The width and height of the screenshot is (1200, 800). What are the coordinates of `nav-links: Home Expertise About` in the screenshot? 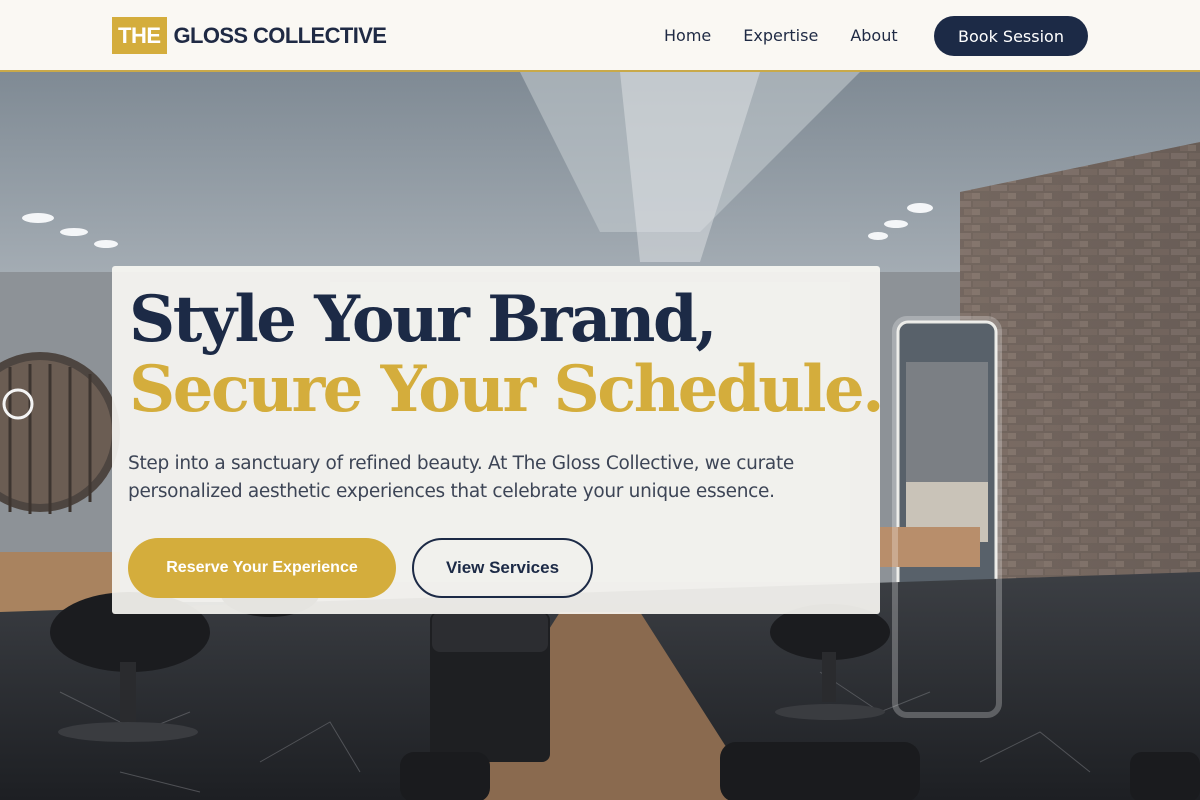 It's located at (797, 35).